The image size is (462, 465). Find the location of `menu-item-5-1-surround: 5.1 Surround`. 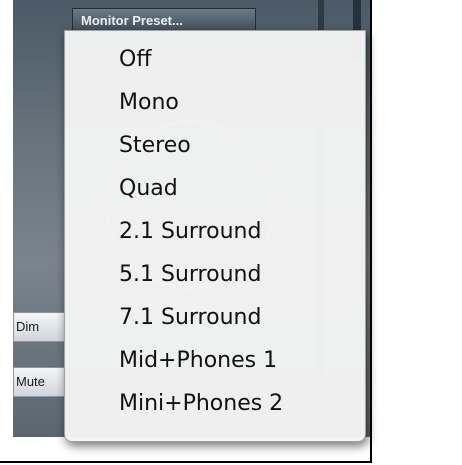

menu-item-5-1-surround: 5.1 Surround is located at coordinates (190, 275).